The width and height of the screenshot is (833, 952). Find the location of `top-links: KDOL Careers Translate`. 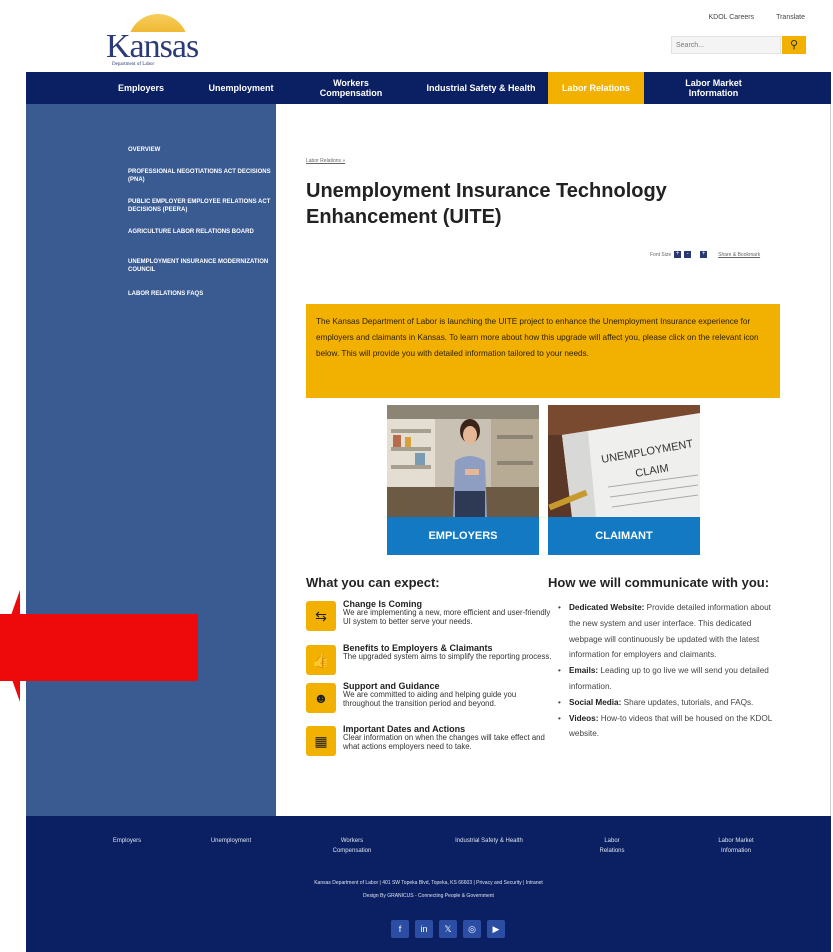

top-links: KDOL Careers Translate is located at coordinates (746, 17).